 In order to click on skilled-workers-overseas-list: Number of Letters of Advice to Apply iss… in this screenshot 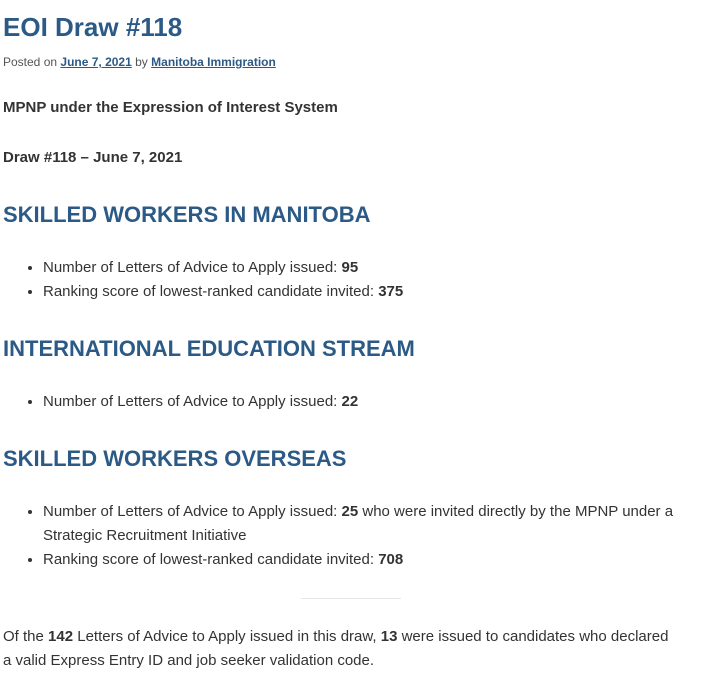, I will do `click(355, 536)`.